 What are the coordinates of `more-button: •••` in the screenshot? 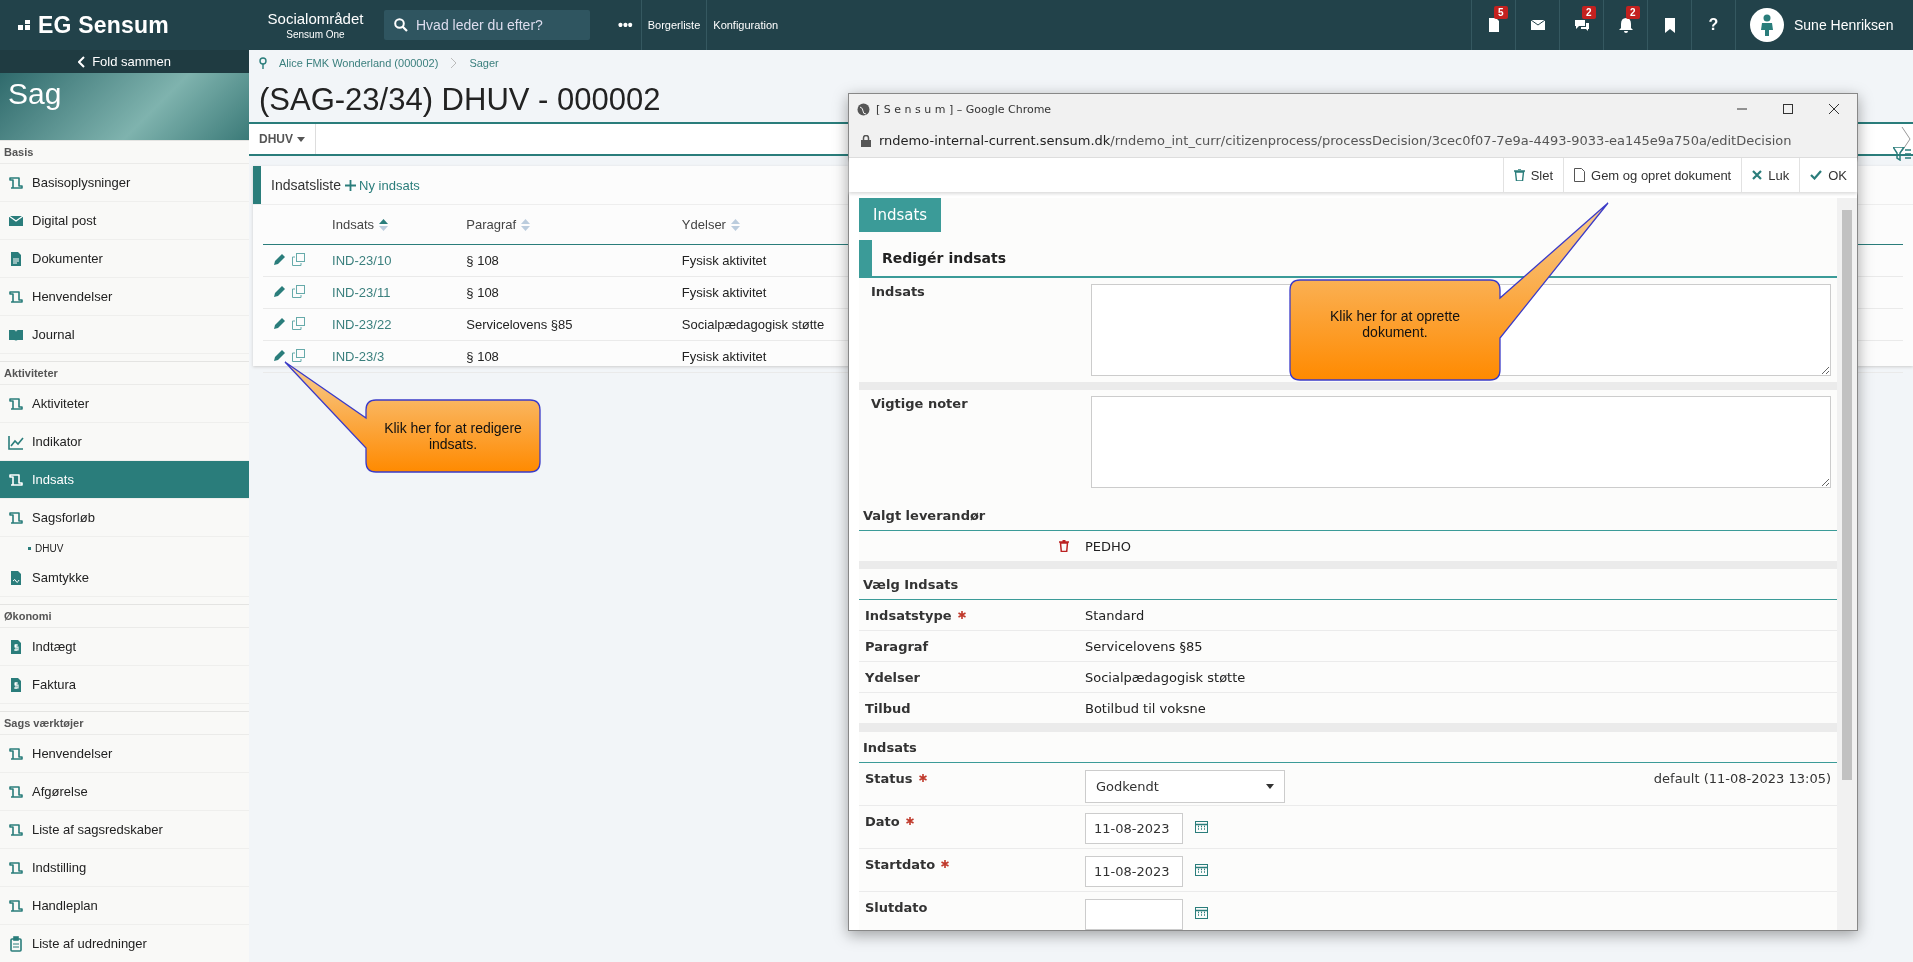 It's located at (625, 25).